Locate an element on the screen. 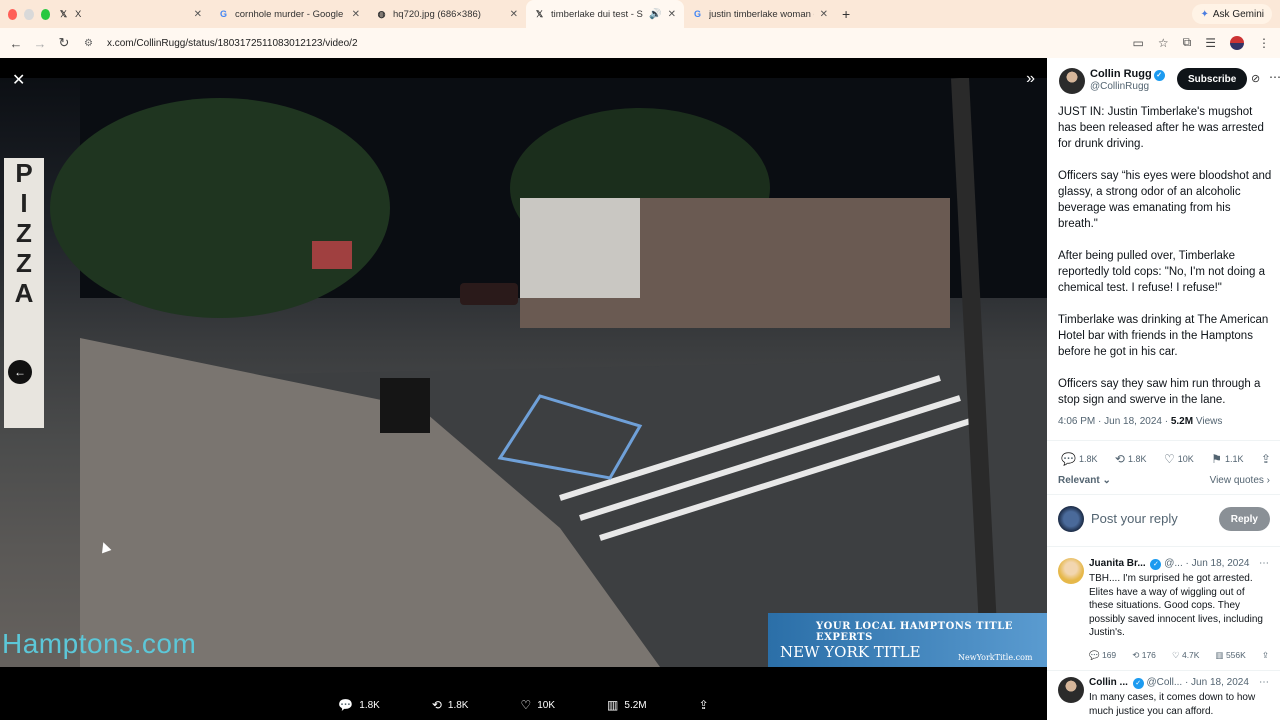  tab-image: ◍ hq720.jpg (686×386) ✕ is located at coordinates (447, 14).